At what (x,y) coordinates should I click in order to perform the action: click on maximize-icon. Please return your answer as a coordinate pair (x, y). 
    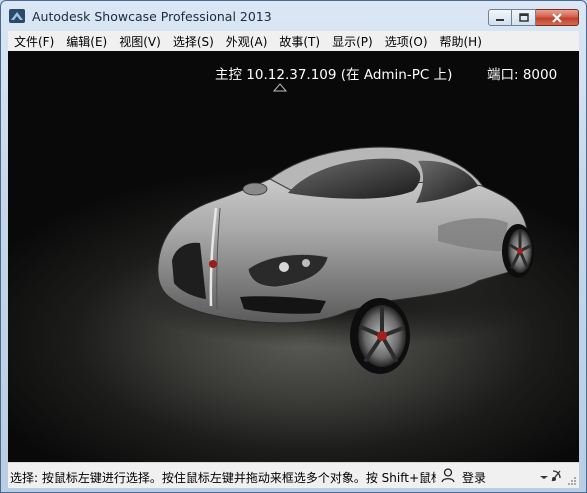
    Looking at the image, I should click on (523, 17).